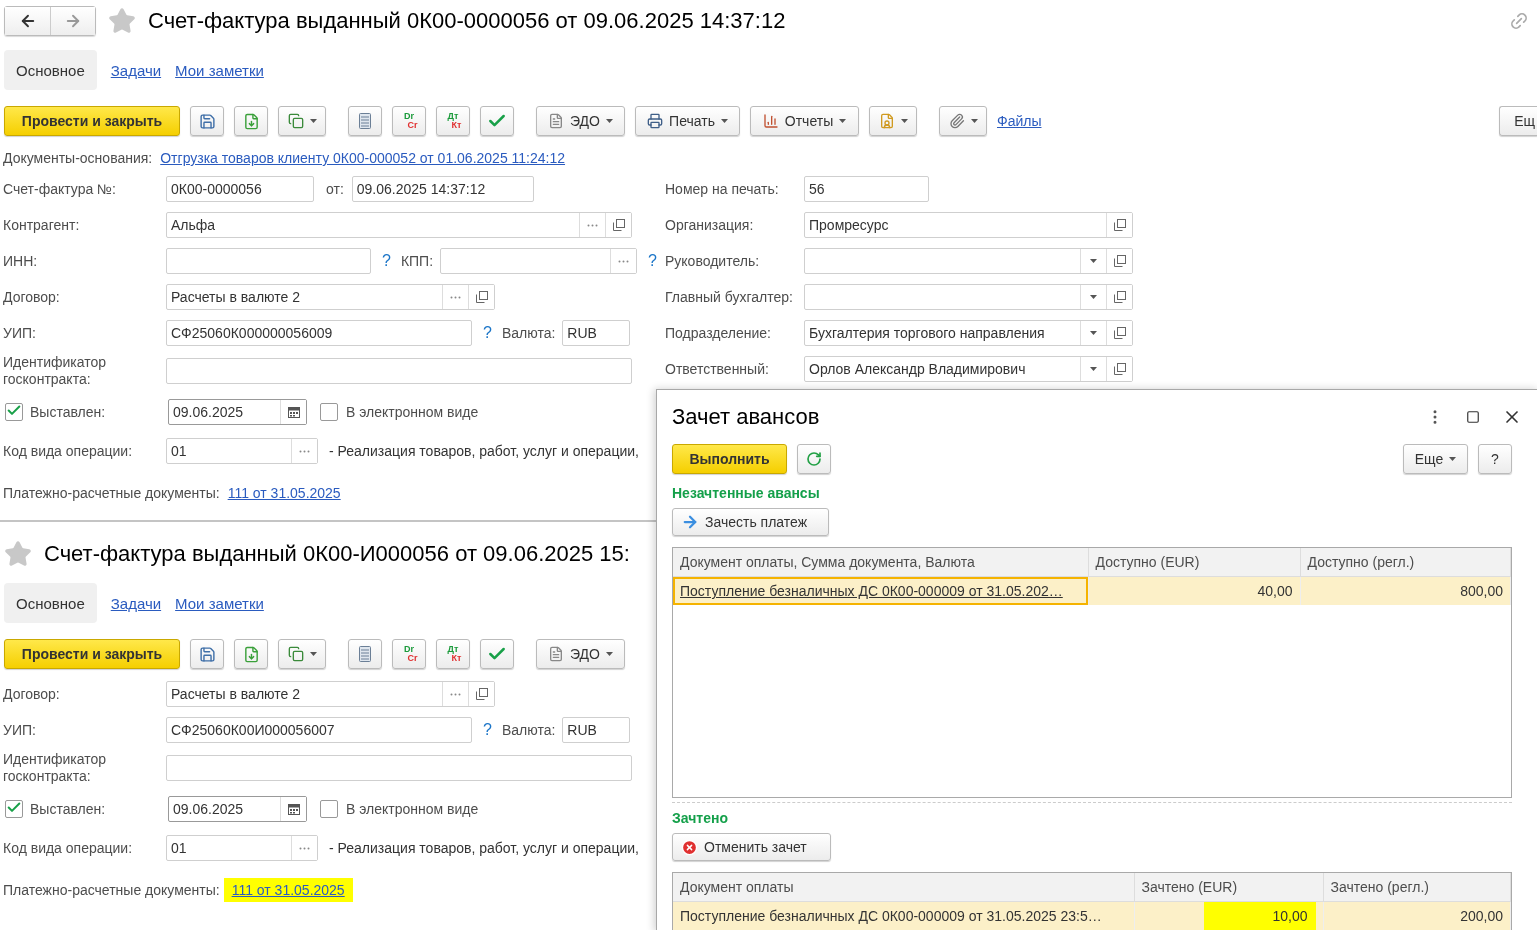 Image resolution: width=1537 pixels, height=930 pixels. I want to click on table-cell: 200,00, so click(1417, 915).